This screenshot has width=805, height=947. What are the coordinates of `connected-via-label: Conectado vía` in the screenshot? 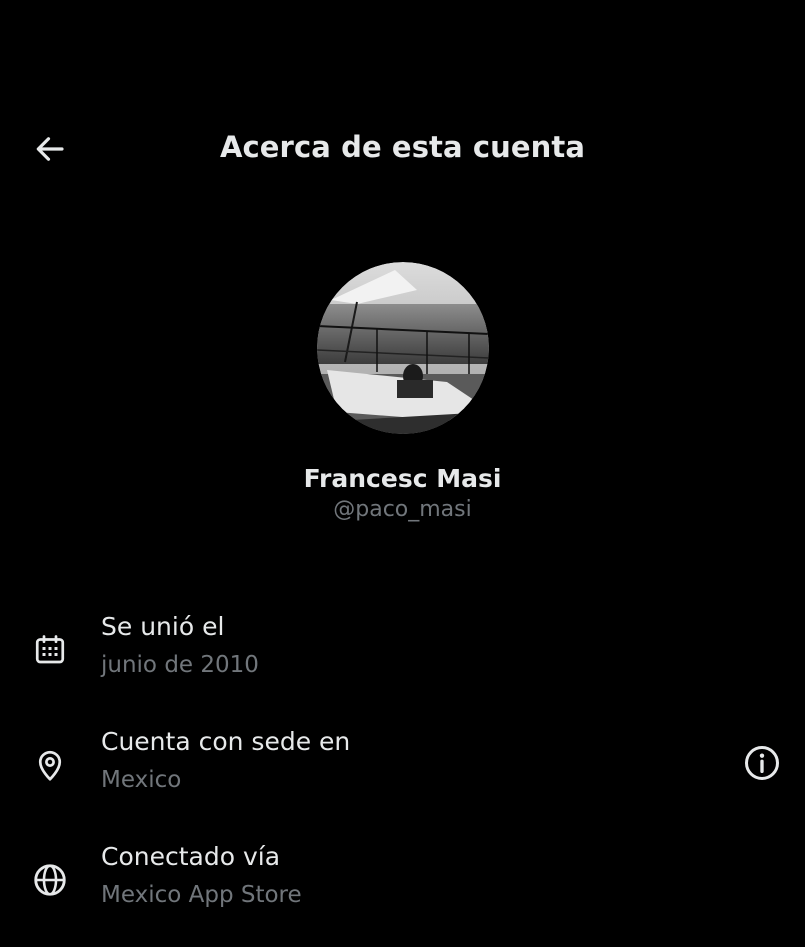 It's located at (191, 856).